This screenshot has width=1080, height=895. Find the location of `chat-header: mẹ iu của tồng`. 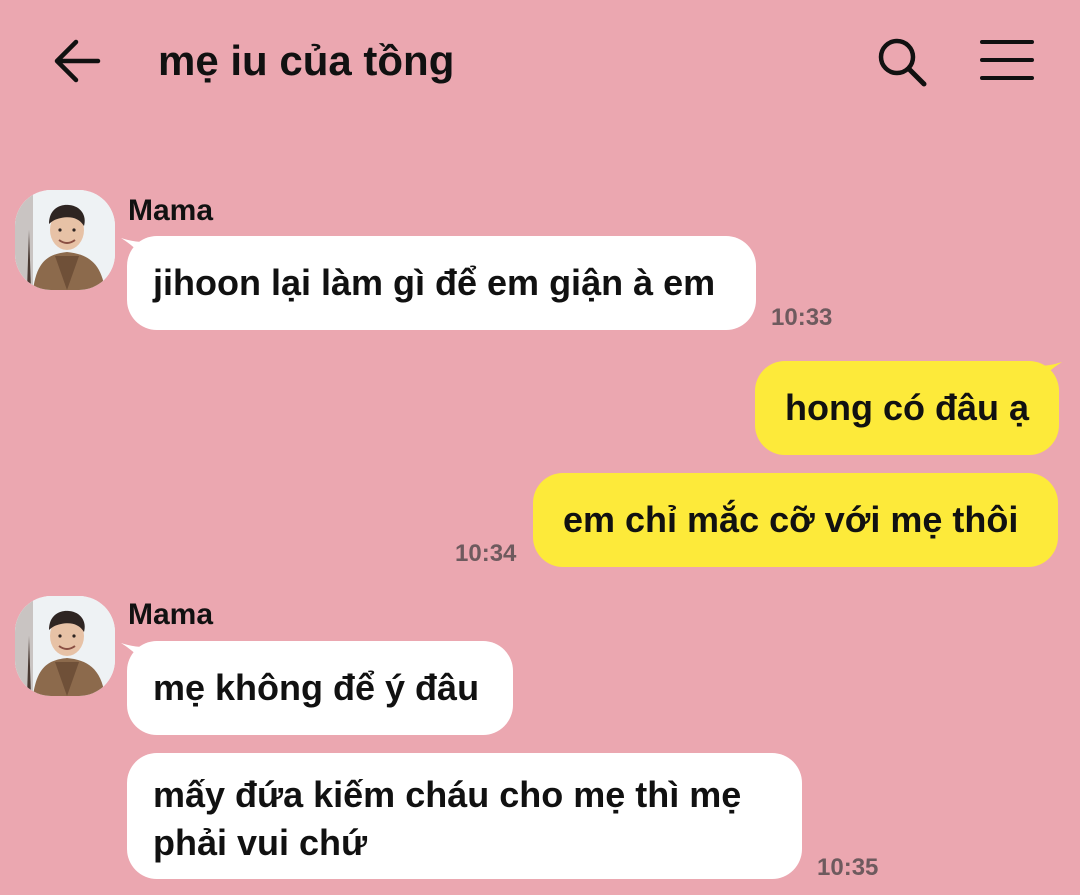

chat-header: mẹ iu của tồng is located at coordinates (540, 60).